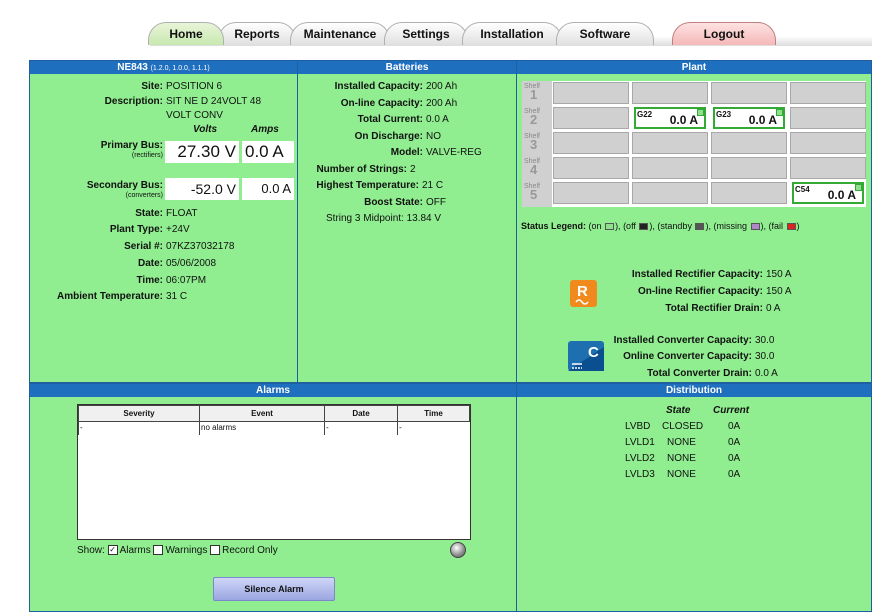 This screenshot has height=612, width=872. I want to click on tab-installation: Installation, so click(512, 33).